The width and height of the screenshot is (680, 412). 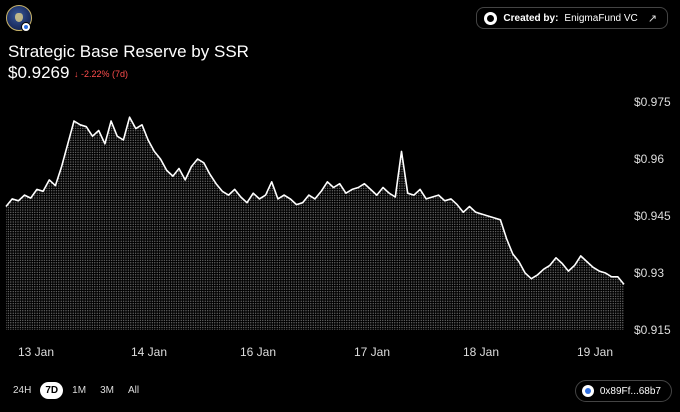 I want to click on range-button-3m: 3M, so click(x=107, y=390).